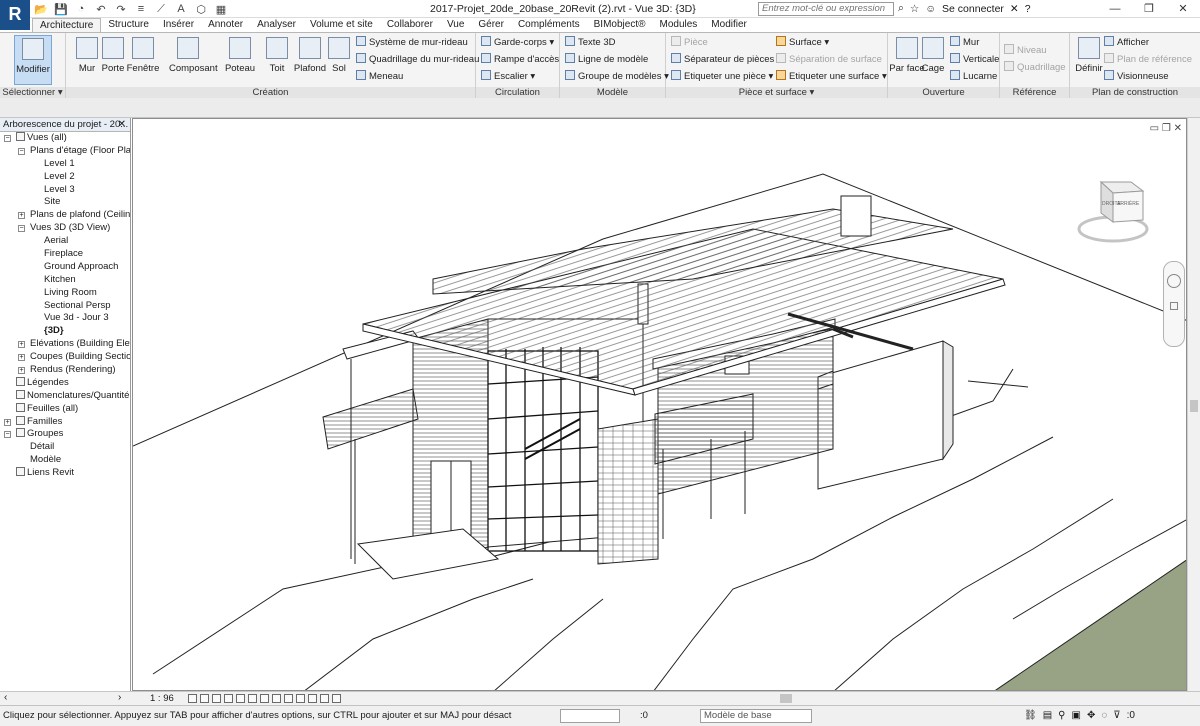 This screenshot has width=1200, height=726. Describe the element at coordinates (65, 138) in the screenshot. I see `tree-item: − Vues (all)` at that location.